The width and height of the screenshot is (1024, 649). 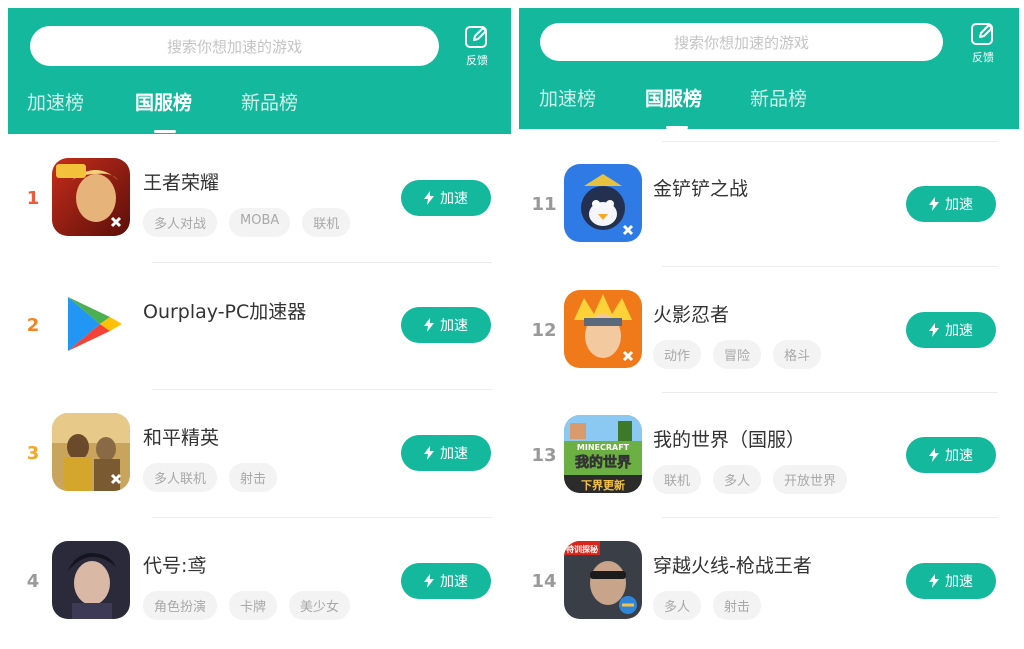 I want to click on rank-number: 1, so click(x=33, y=198).